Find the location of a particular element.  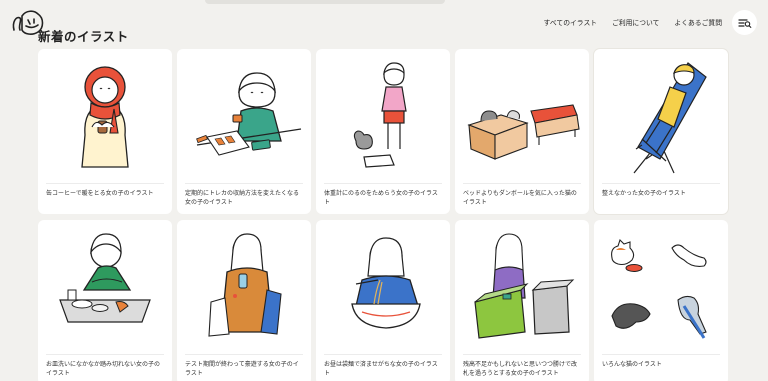

card-caption: 缶コーヒーで暖をとる女の子のイラスト is located at coordinates (100, 193).